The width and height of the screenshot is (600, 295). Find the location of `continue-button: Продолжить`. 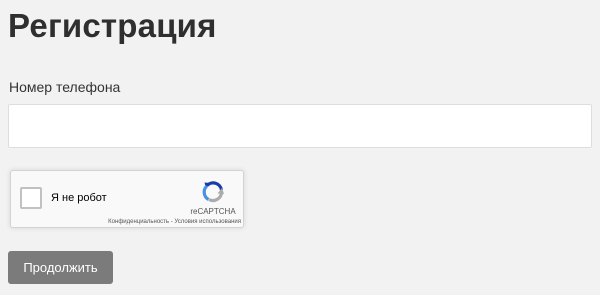

continue-button: Продолжить is located at coordinates (60, 267).